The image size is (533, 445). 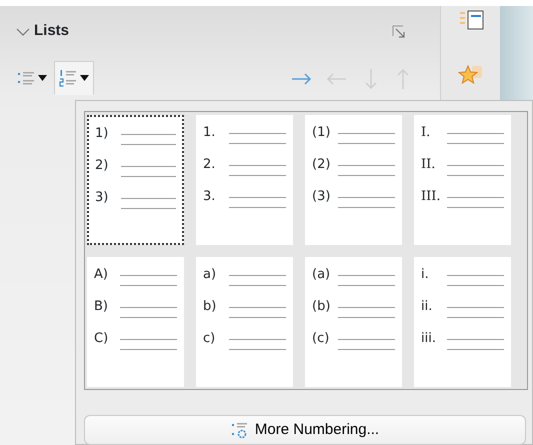 What do you see at coordinates (427, 307) in the screenshot?
I see `list-number: ii.` at bounding box center [427, 307].